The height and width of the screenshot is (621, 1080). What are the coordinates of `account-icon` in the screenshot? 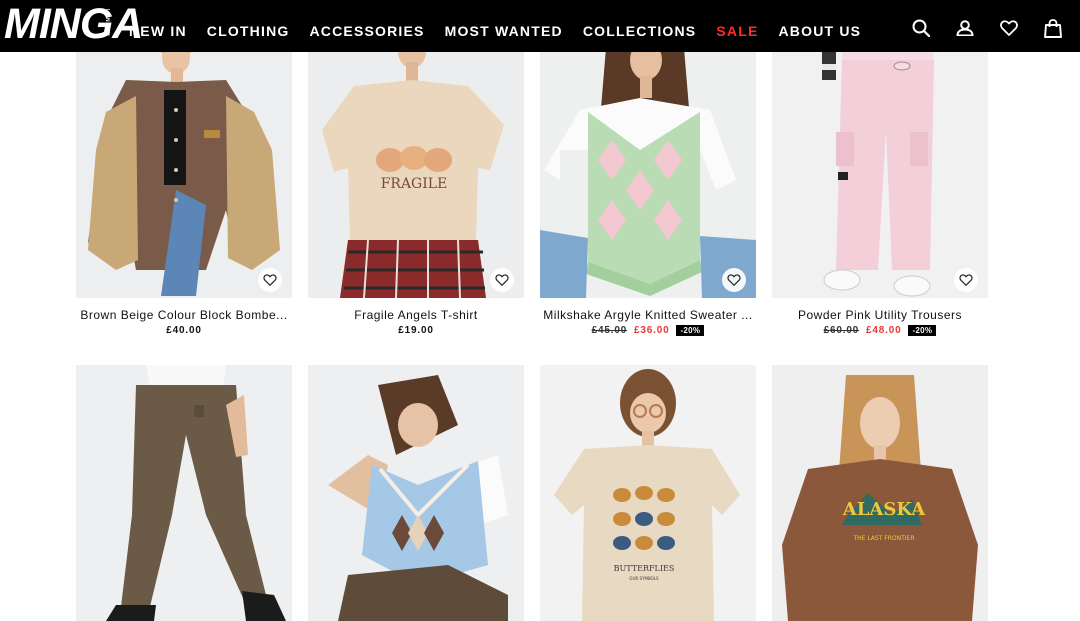 It's located at (965, 28).